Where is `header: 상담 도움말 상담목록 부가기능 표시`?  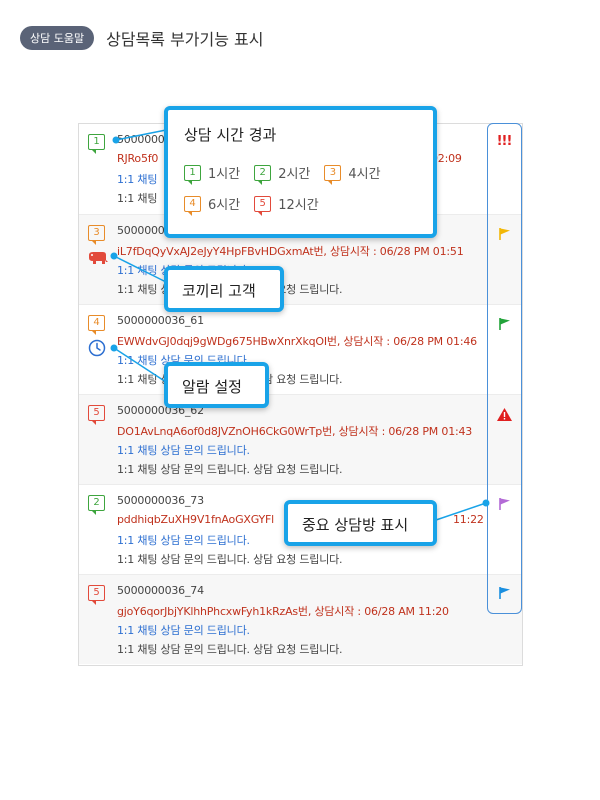 header: 상담 도움말 상담목록 부가기능 표시 is located at coordinates (141, 38).